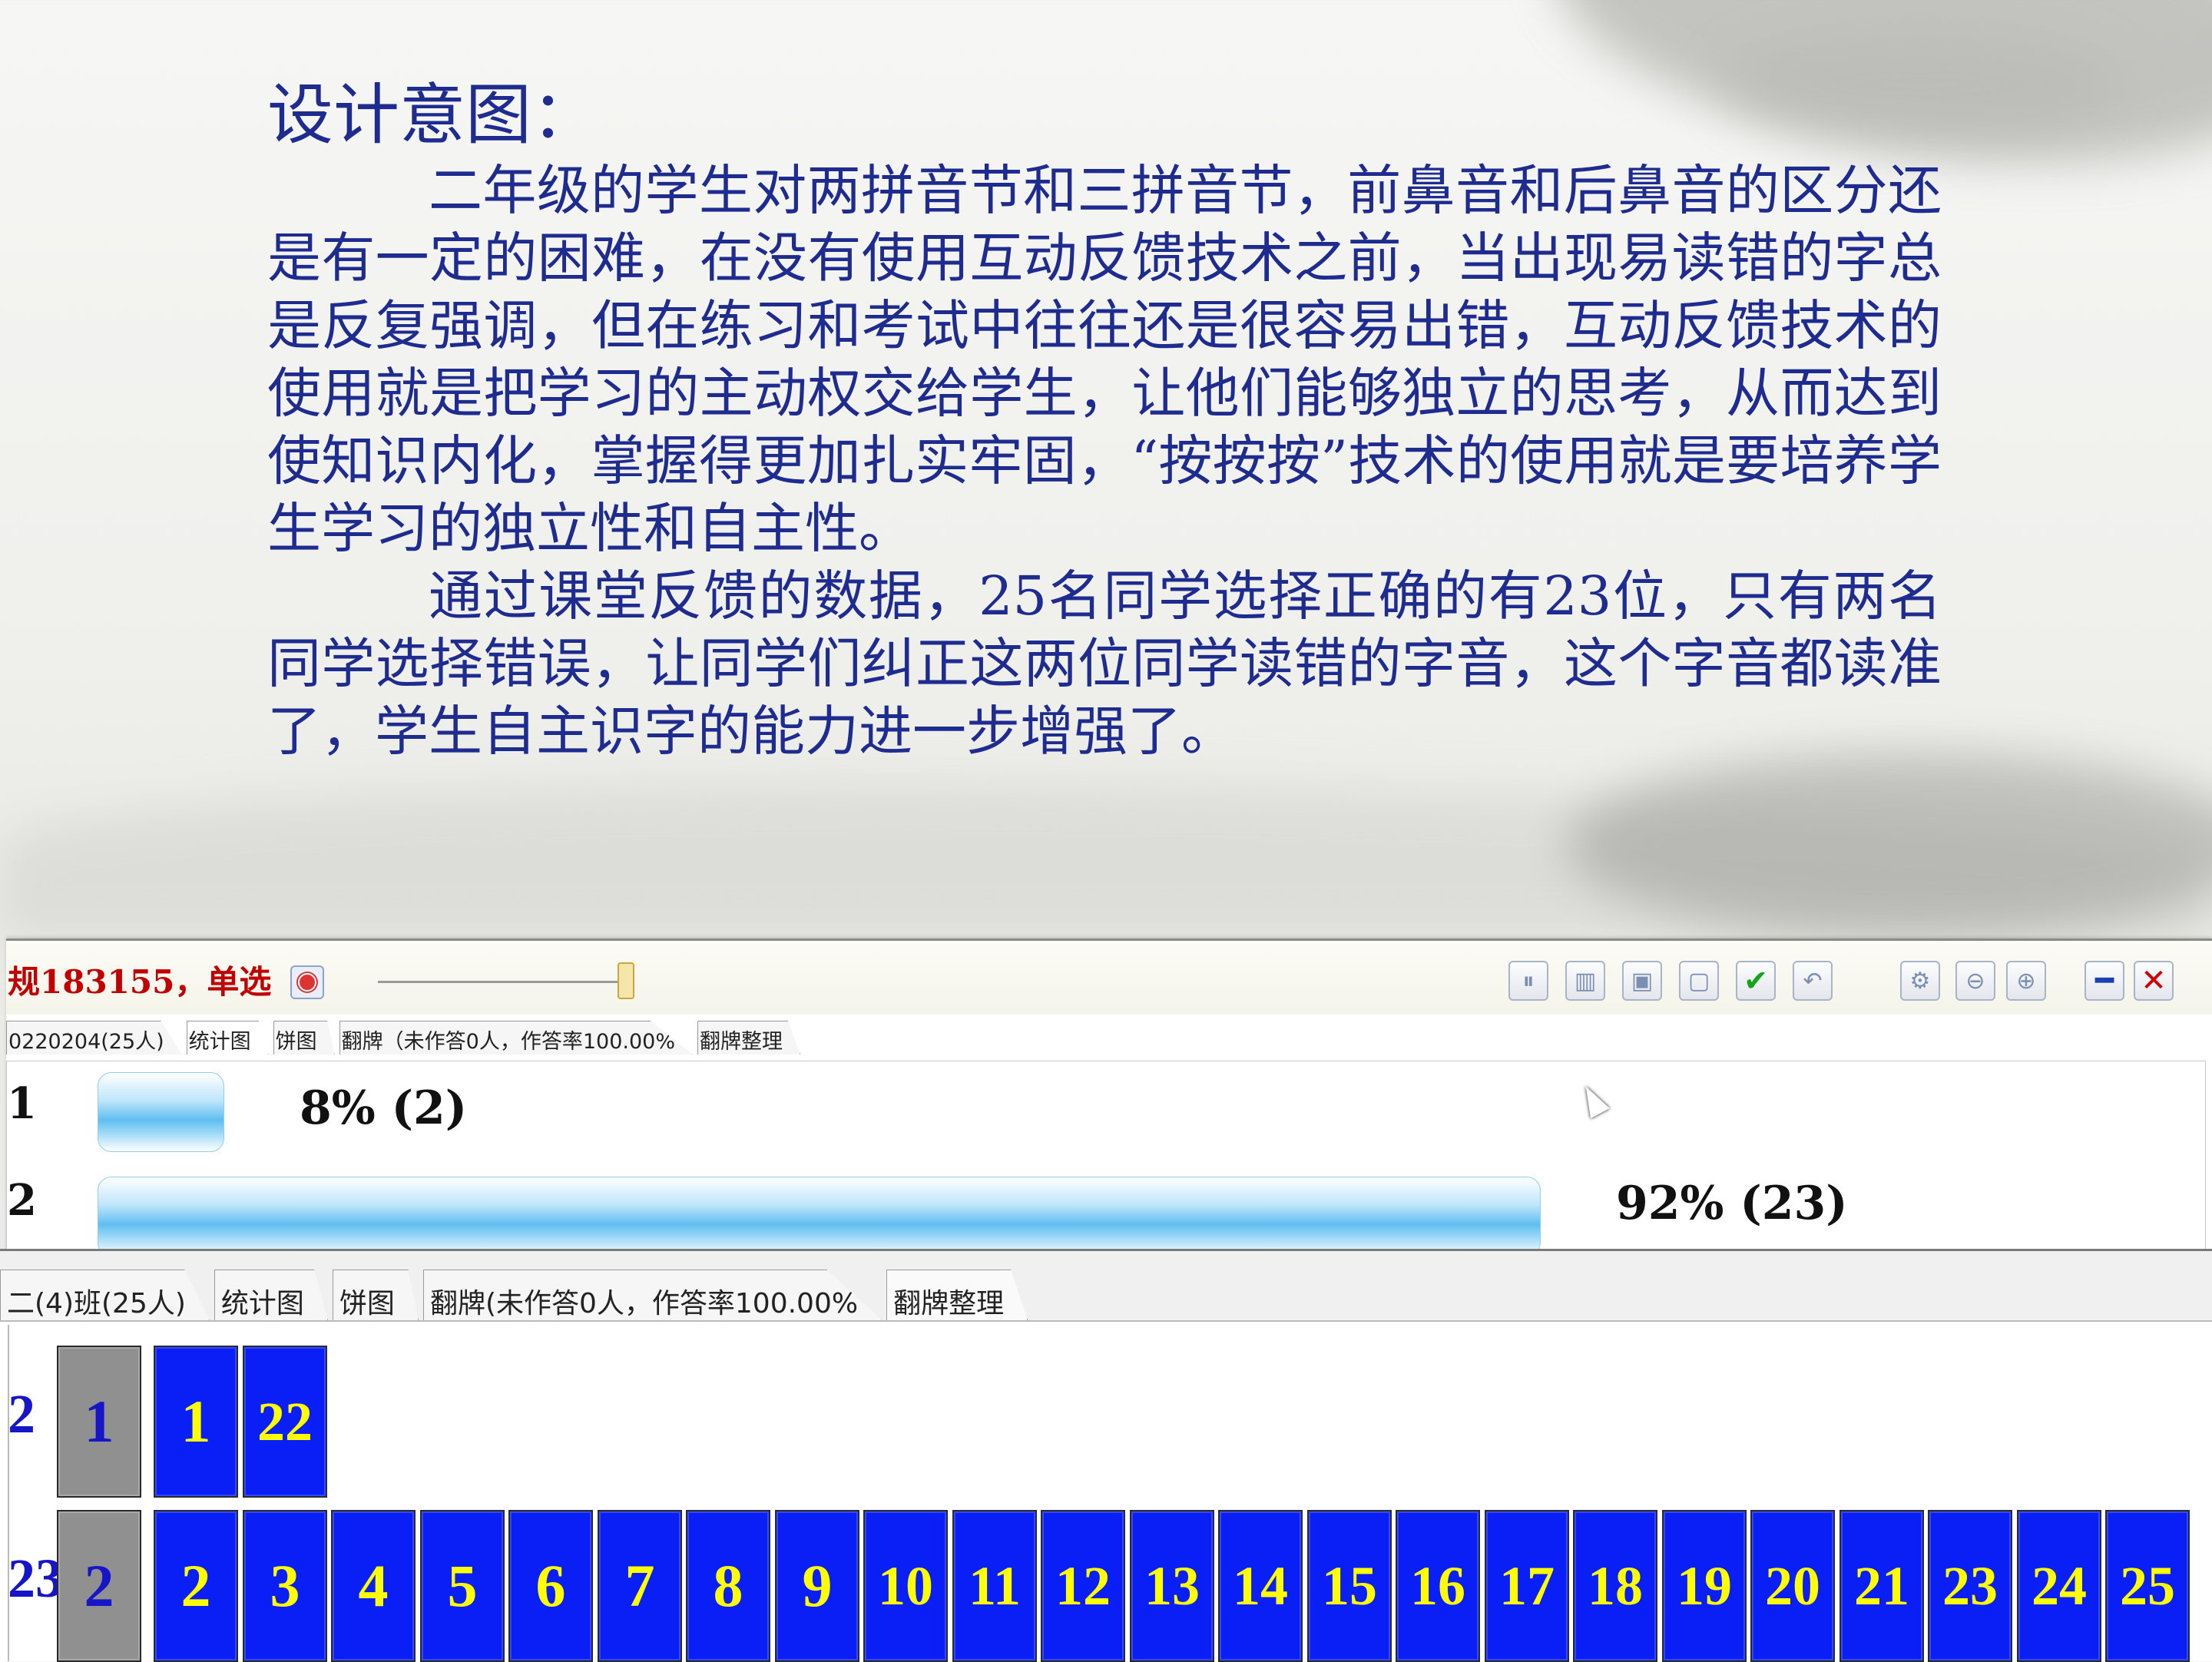  What do you see at coordinates (1260, 1586) in the screenshot?
I see `student-card: 14` at bounding box center [1260, 1586].